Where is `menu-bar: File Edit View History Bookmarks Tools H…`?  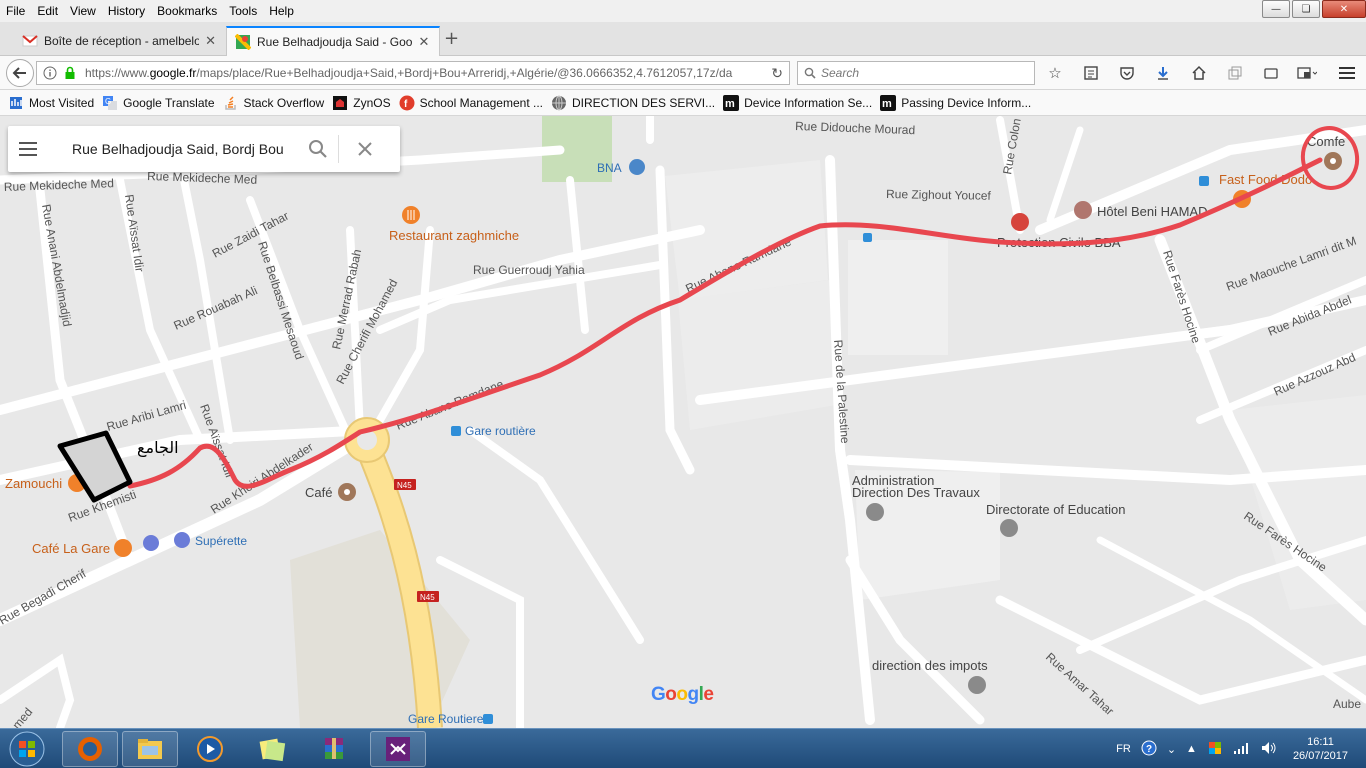 menu-bar: File Edit View History Bookmarks Tools H… is located at coordinates (683, 11).